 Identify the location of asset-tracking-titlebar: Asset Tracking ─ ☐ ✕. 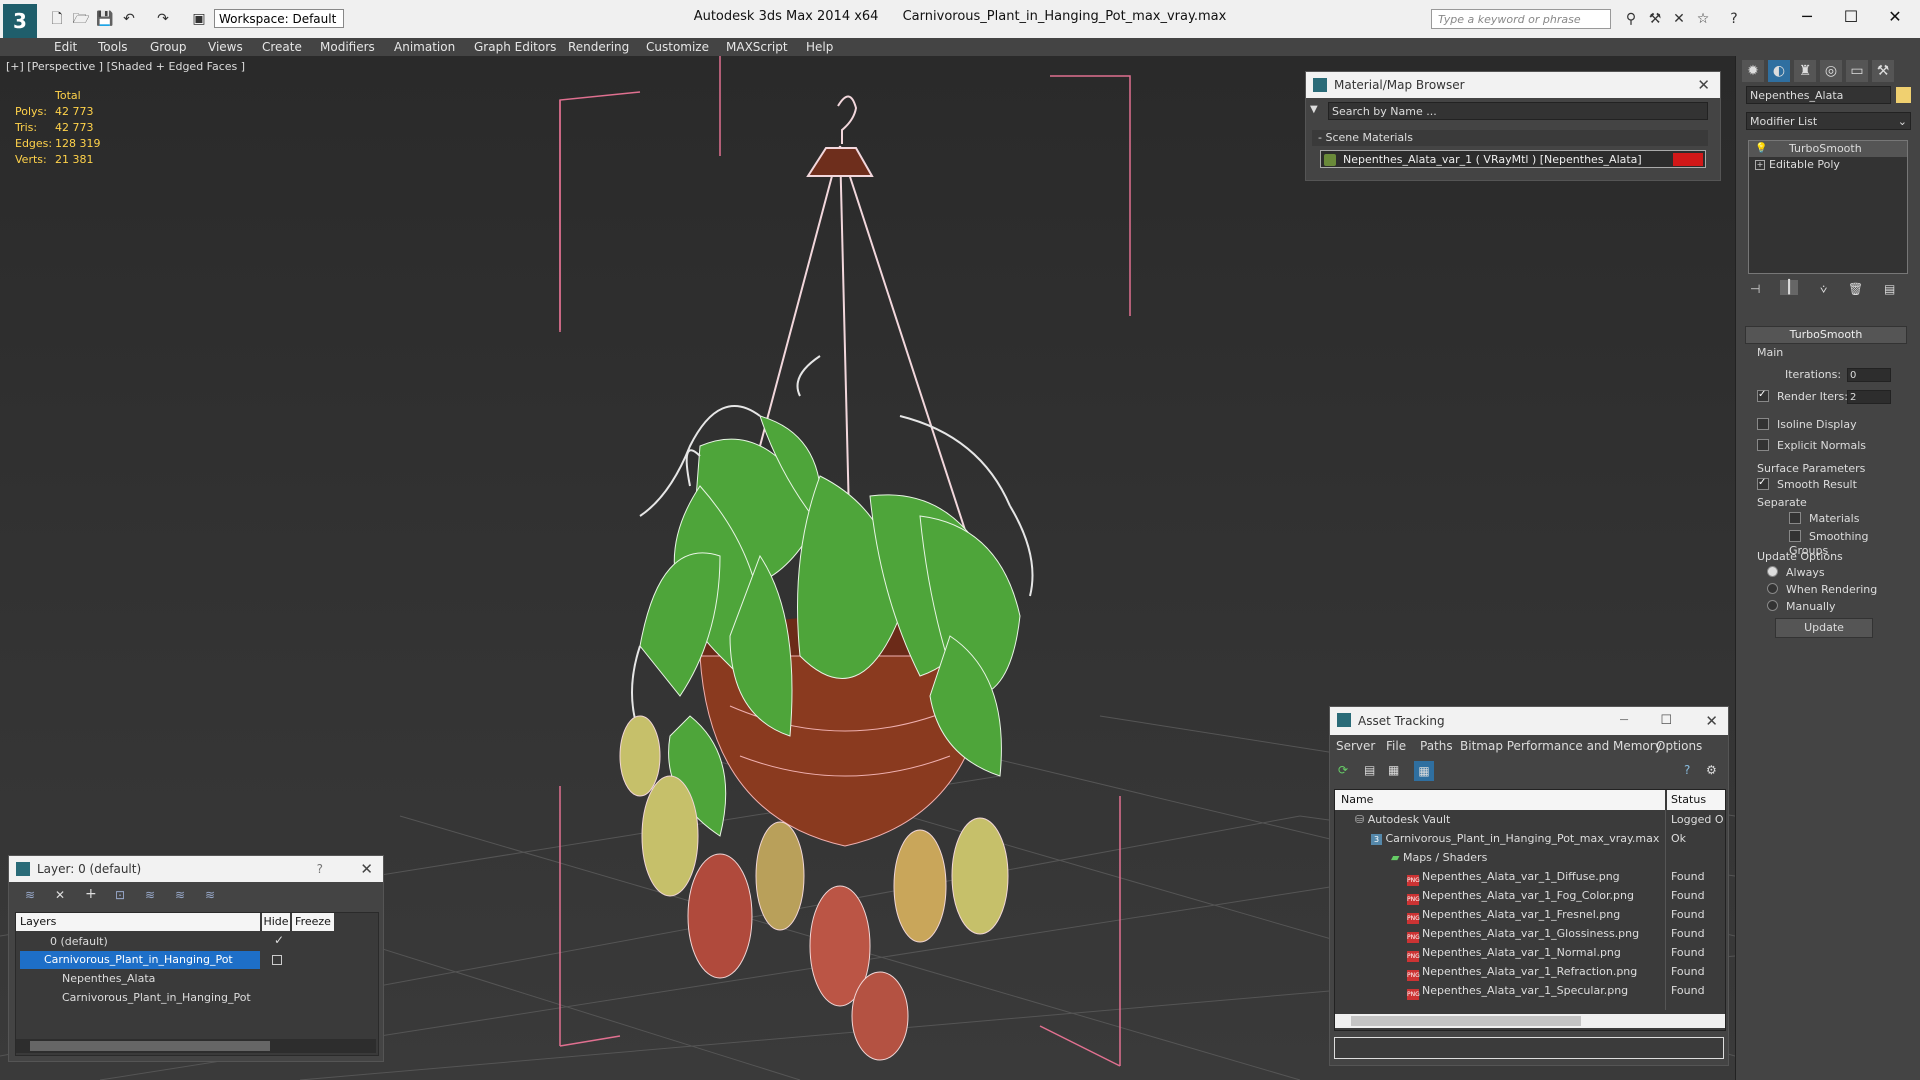
(1529, 721).